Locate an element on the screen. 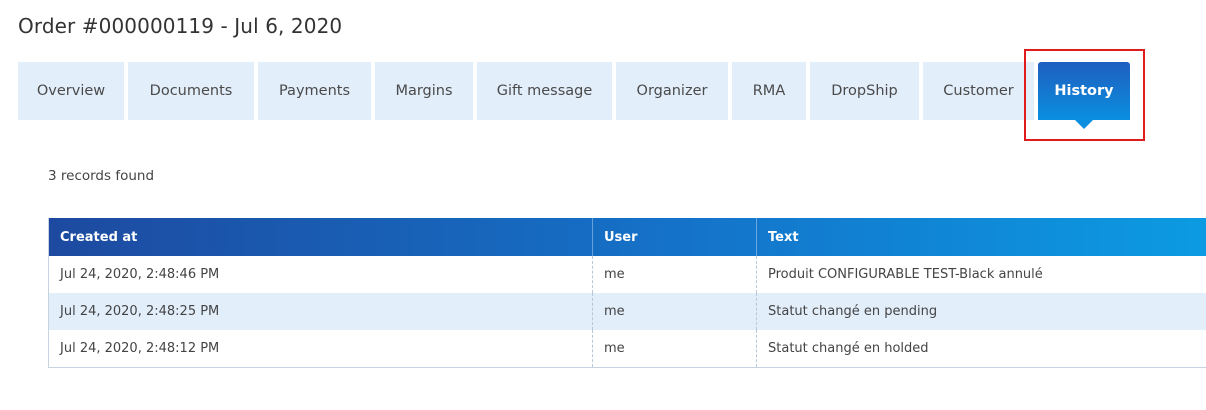 This screenshot has width=1206, height=410. tab-label: Overview is located at coordinates (71, 91).